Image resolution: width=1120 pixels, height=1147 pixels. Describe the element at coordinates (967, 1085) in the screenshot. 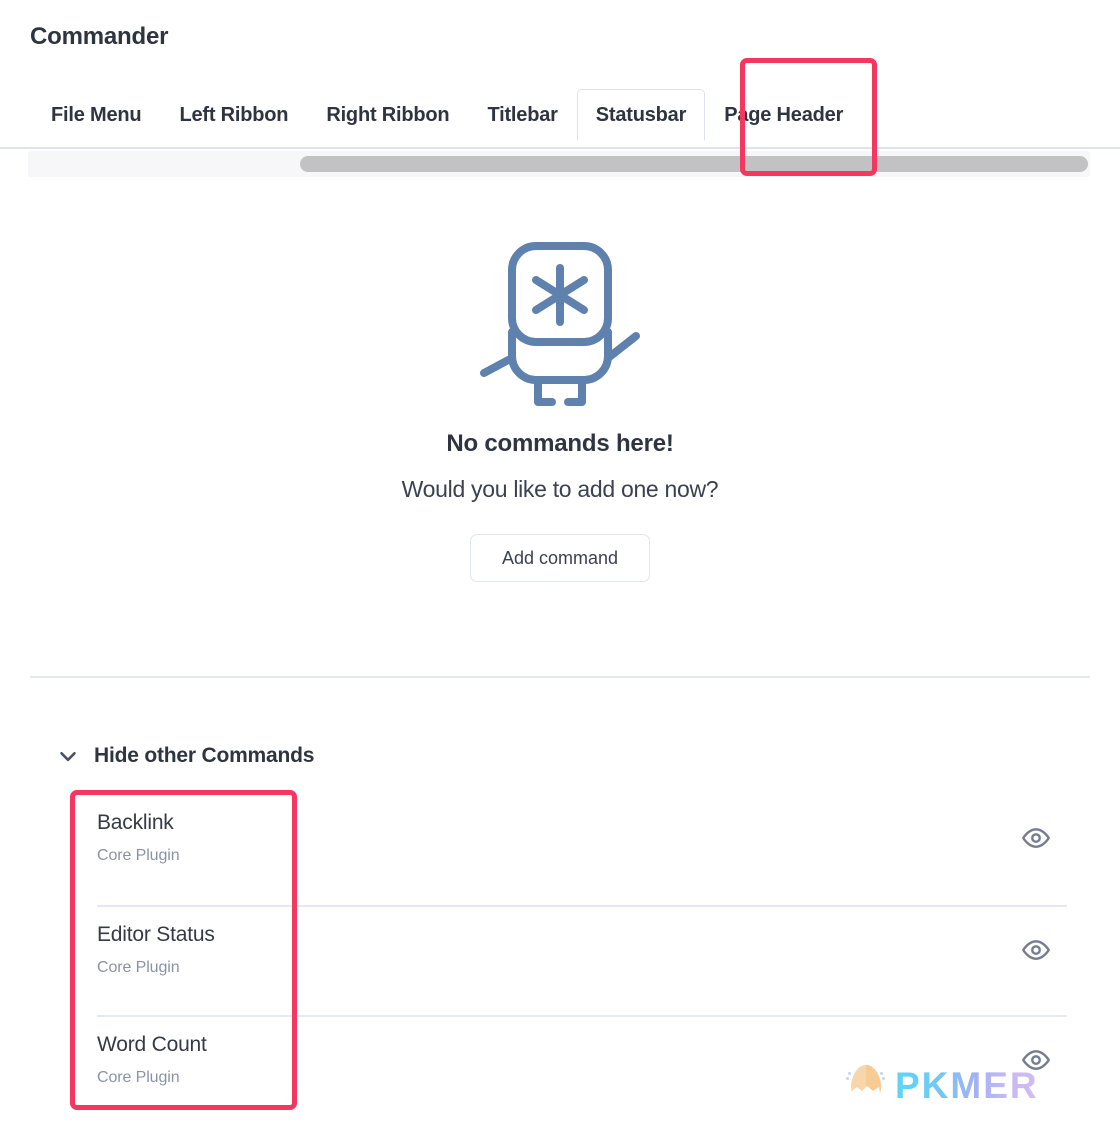

I see `pkmer-watermark-text: PKMER` at that location.